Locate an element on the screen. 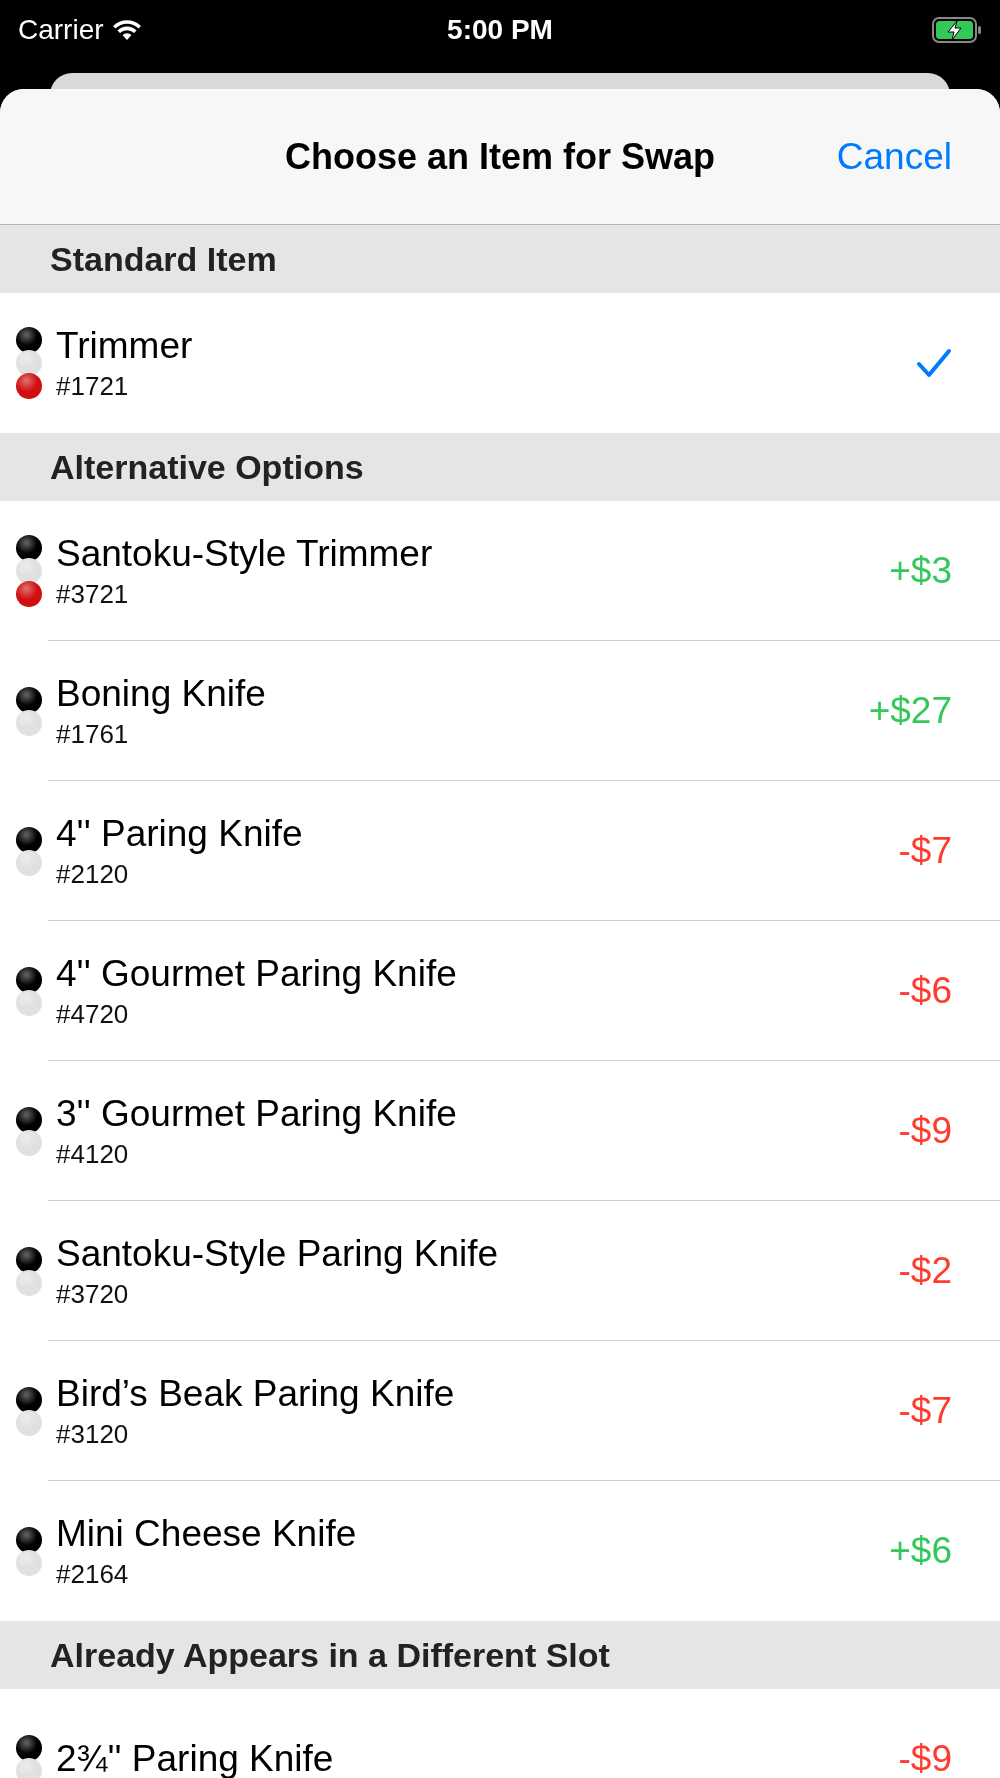  cancel-button: Cancel is located at coordinates (894, 156).